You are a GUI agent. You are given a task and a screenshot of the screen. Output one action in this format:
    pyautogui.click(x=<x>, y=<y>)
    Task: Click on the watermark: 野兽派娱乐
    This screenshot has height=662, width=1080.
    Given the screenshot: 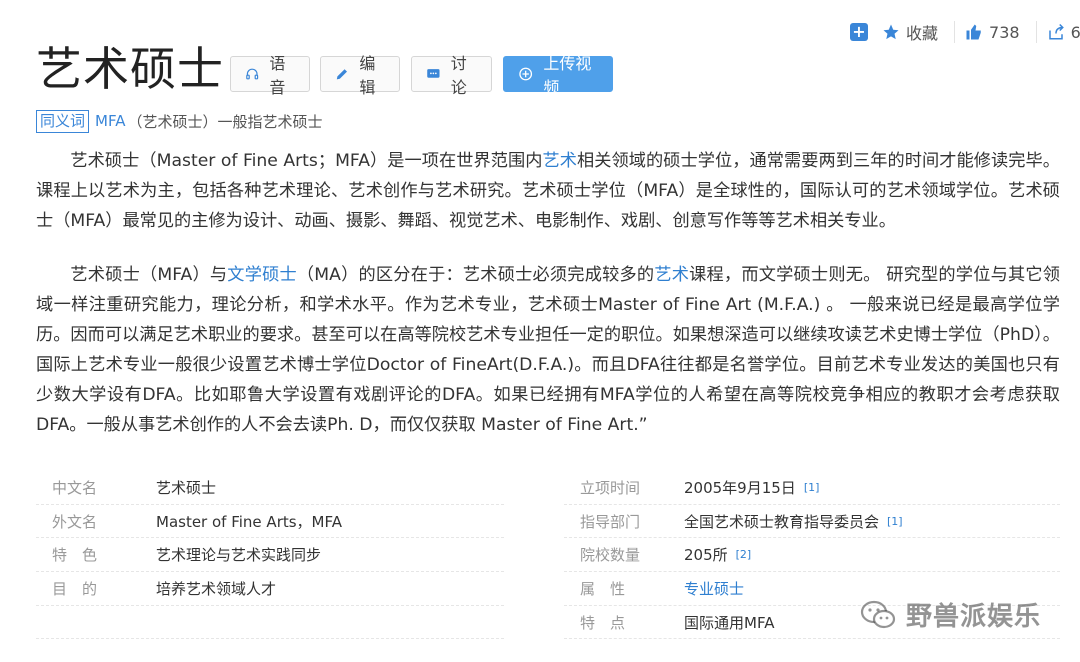 What is the action you would take?
    pyautogui.click(x=950, y=614)
    